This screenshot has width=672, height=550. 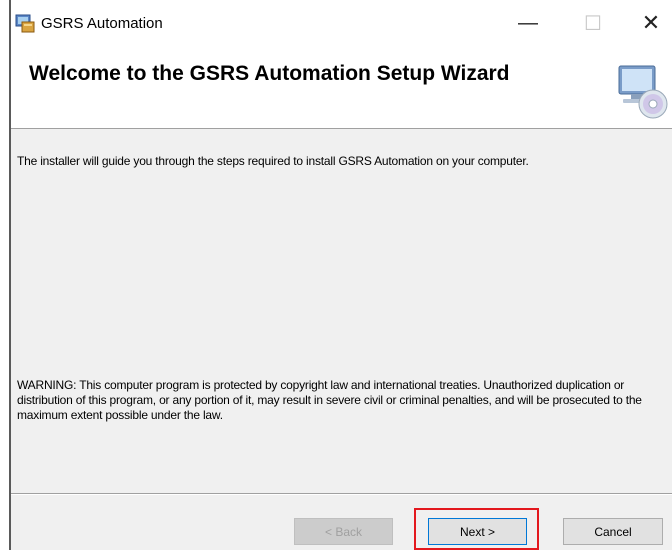 What do you see at coordinates (25, 23) in the screenshot?
I see `installer-app-icon` at bounding box center [25, 23].